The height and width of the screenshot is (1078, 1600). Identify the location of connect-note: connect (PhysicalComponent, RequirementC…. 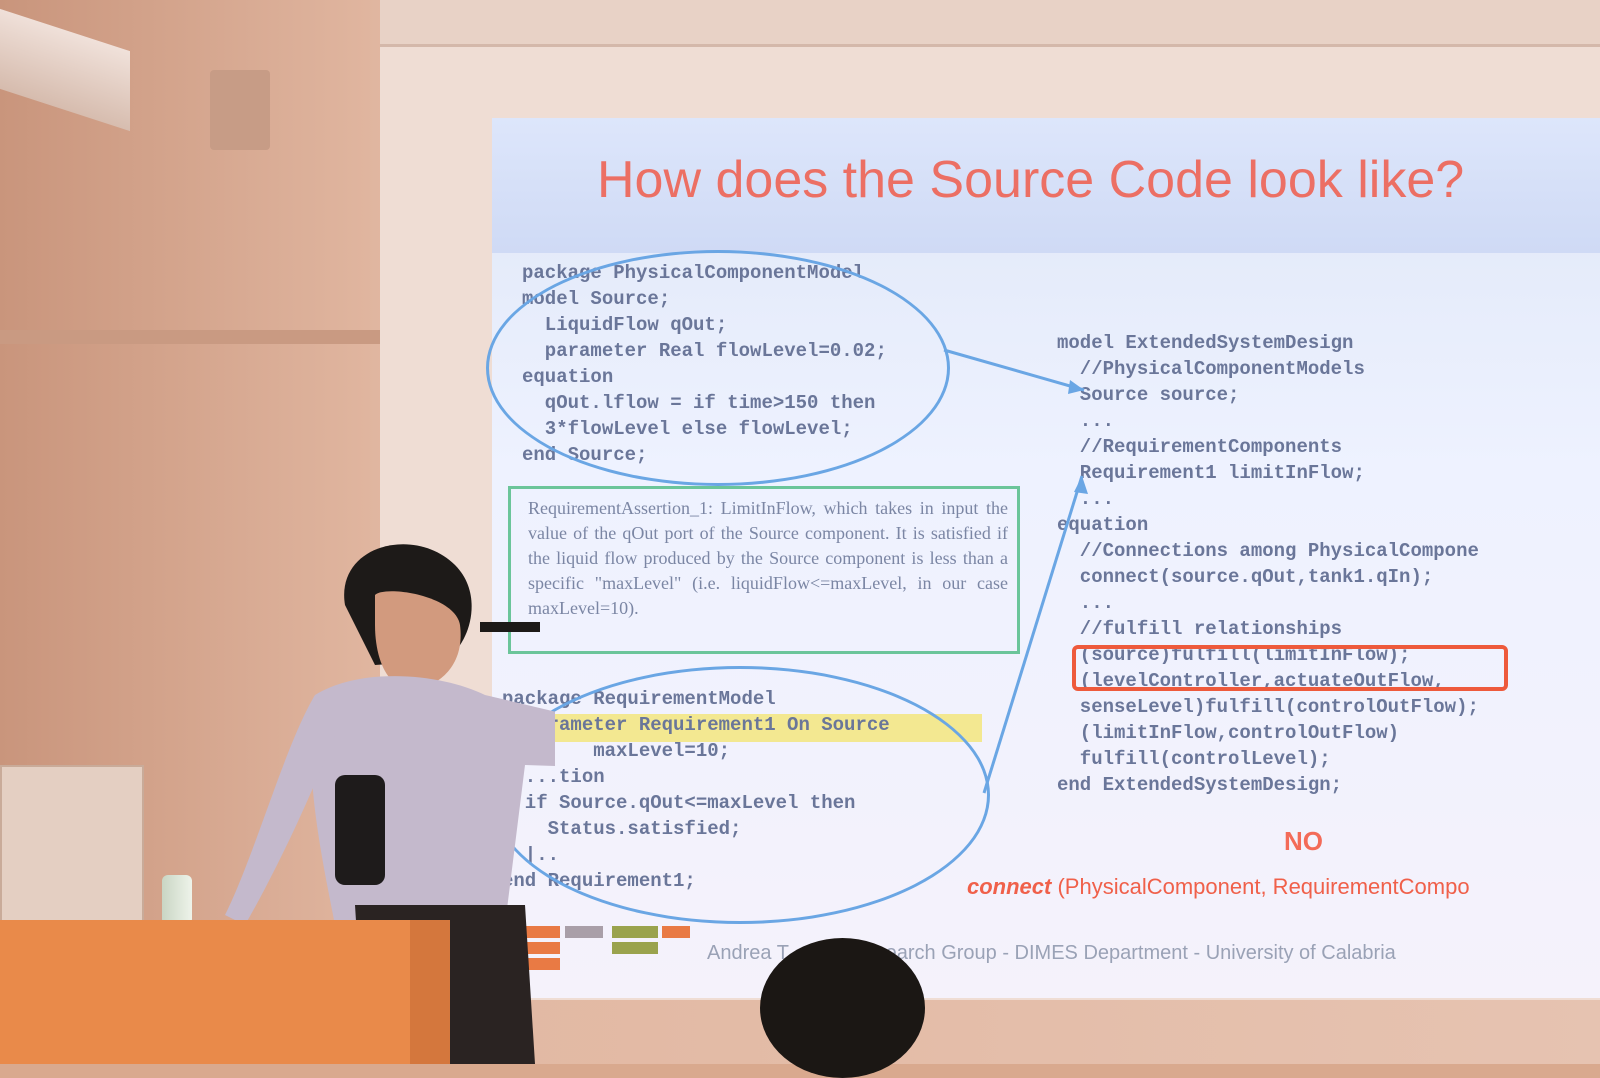
(1218, 887).